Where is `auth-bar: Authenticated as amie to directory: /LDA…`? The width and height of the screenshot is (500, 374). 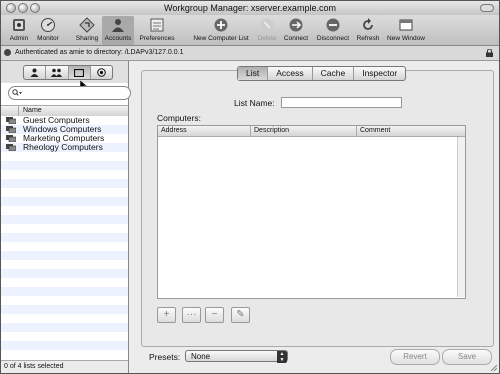
auth-bar: Authenticated as amie to directory: /LDA… is located at coordinates (250, 53).